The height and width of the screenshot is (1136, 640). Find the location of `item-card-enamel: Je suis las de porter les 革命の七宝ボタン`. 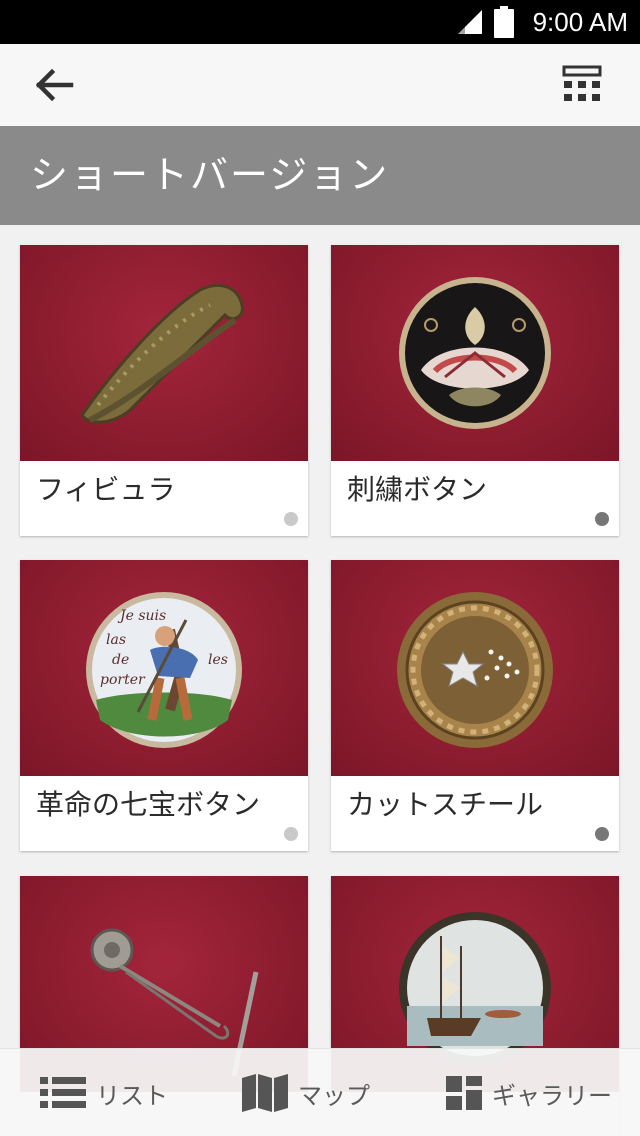

item-card-enamel: Je suis las de porter les 革命の七宝ボタン is located at coordinates (164, 705).